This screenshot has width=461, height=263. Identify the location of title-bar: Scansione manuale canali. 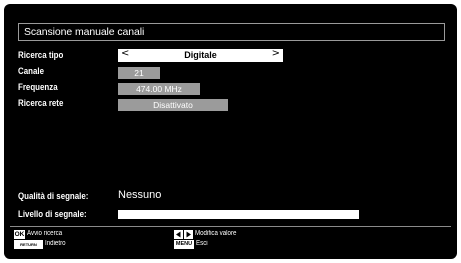
(231, 32).